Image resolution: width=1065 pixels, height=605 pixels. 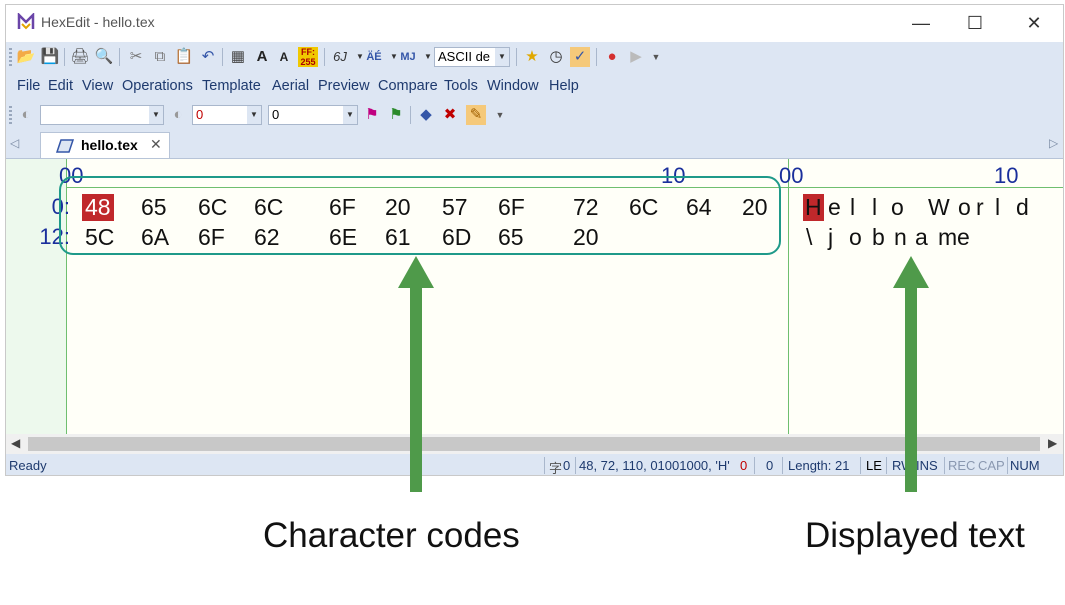 What do you see at coordinates (156, 144) in the screenshot?
I see `close-tab-icon: ✕` at bounding box center [156, 144].